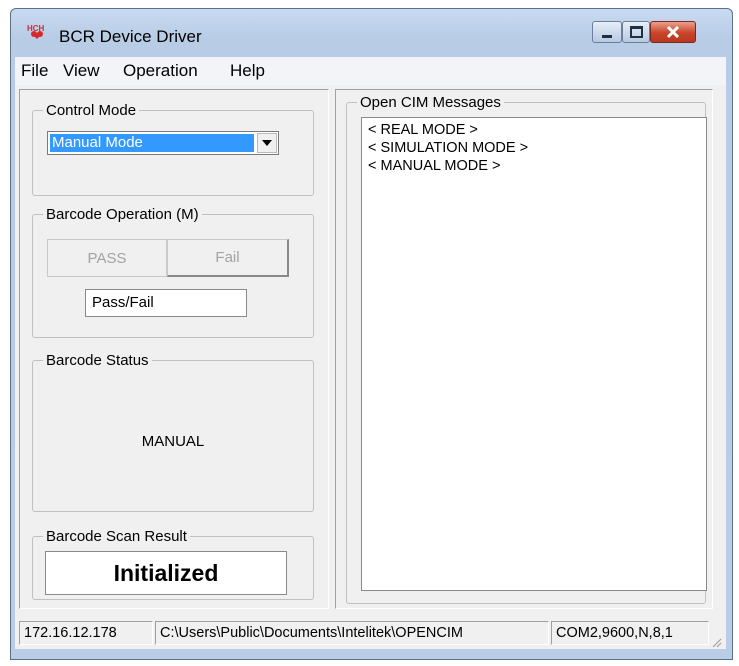 This screenshot has width=739, height=666. I want to click on pass-button: PASS, so click(107, 258).